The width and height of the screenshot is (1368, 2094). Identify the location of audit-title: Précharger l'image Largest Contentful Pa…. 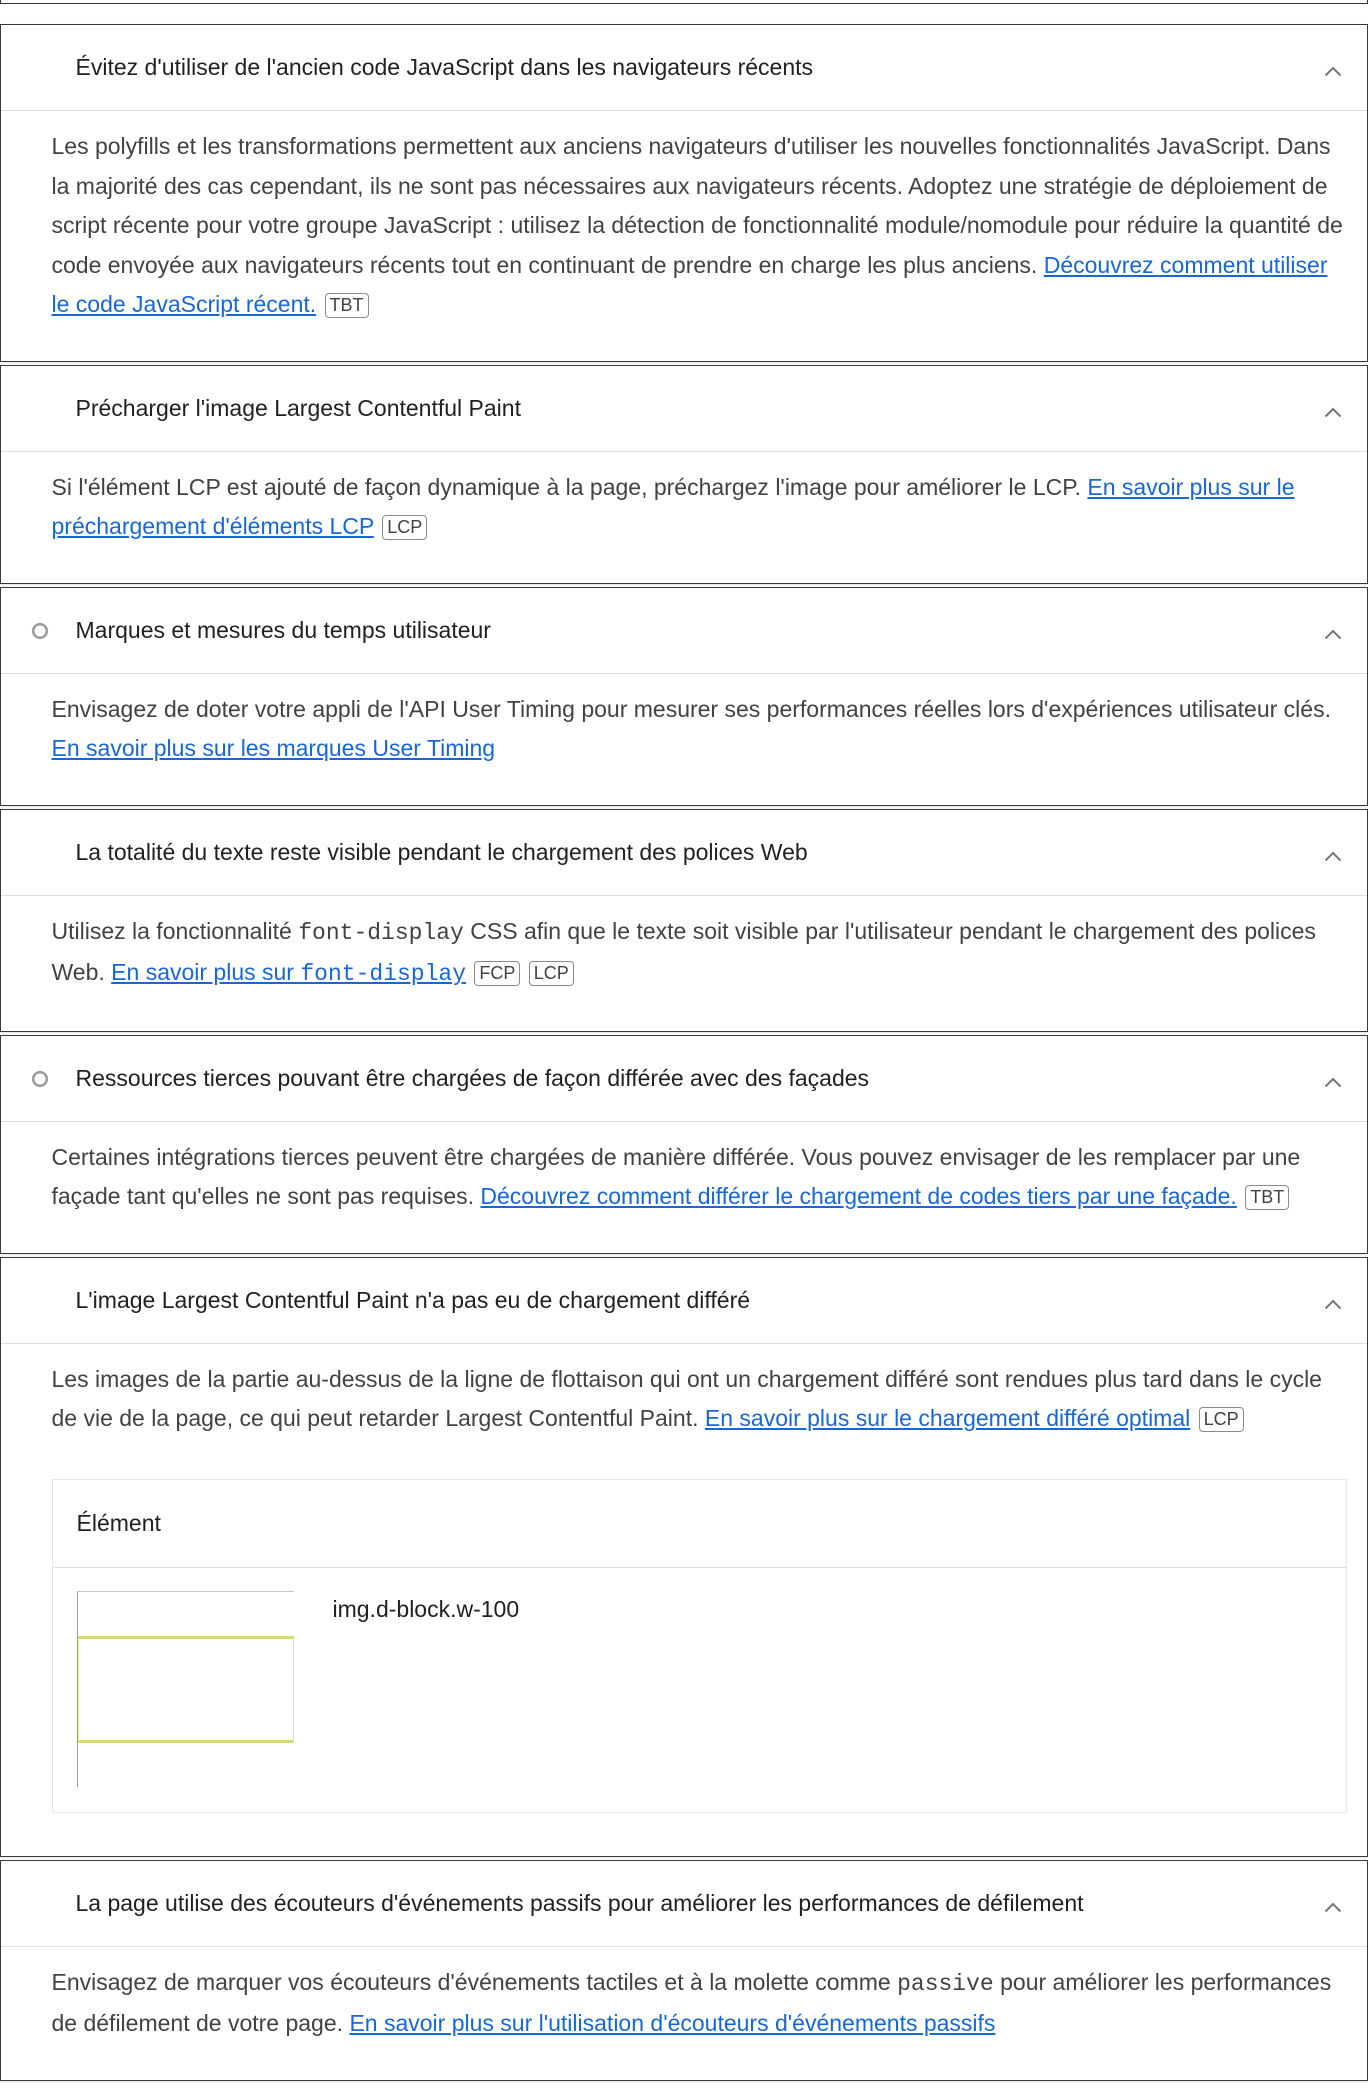
(298, 407).